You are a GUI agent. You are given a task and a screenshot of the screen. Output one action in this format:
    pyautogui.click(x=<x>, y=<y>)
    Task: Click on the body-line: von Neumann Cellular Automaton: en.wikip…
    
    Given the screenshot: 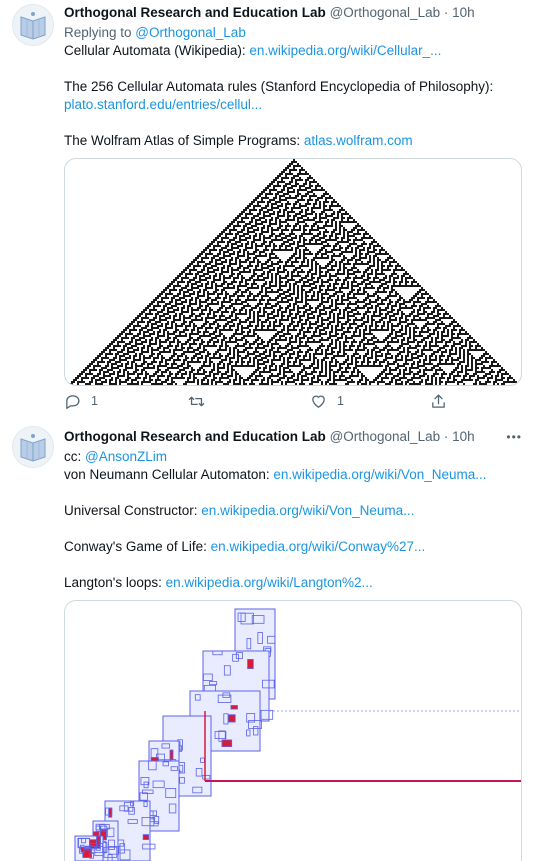 What is the action you would take?
    pyautogui.click(x=293, y=475)
    